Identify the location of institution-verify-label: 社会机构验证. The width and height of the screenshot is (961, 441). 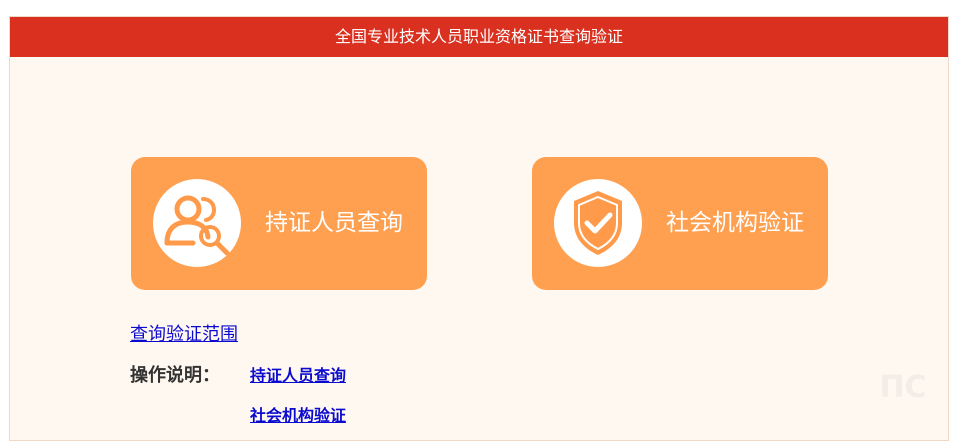
(735, 223).